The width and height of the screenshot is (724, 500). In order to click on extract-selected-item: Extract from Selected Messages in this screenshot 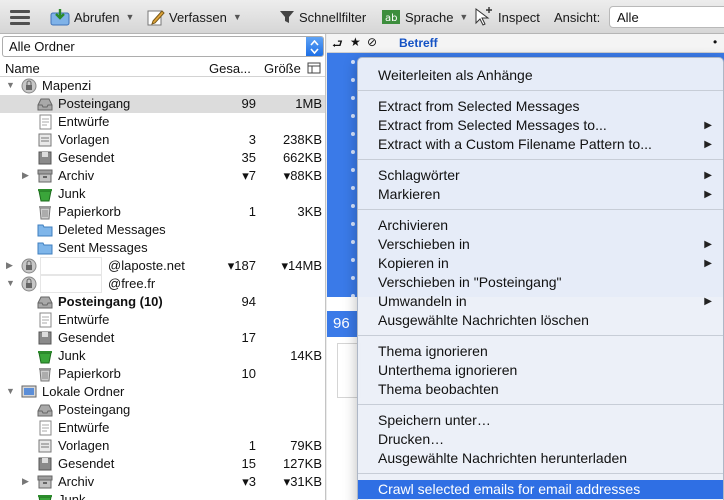, I will do `click(540, 106)`.